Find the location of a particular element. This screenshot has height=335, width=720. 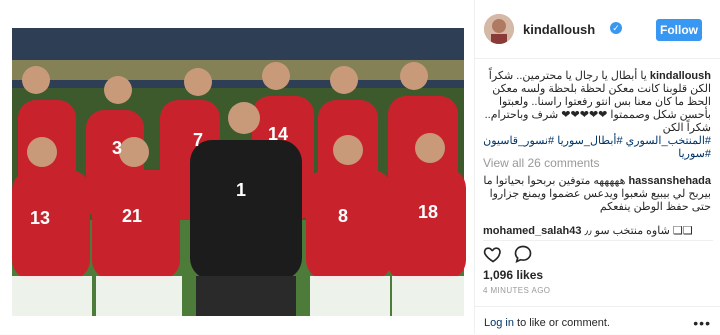

heart-icon is located at coordinates (493, 254).